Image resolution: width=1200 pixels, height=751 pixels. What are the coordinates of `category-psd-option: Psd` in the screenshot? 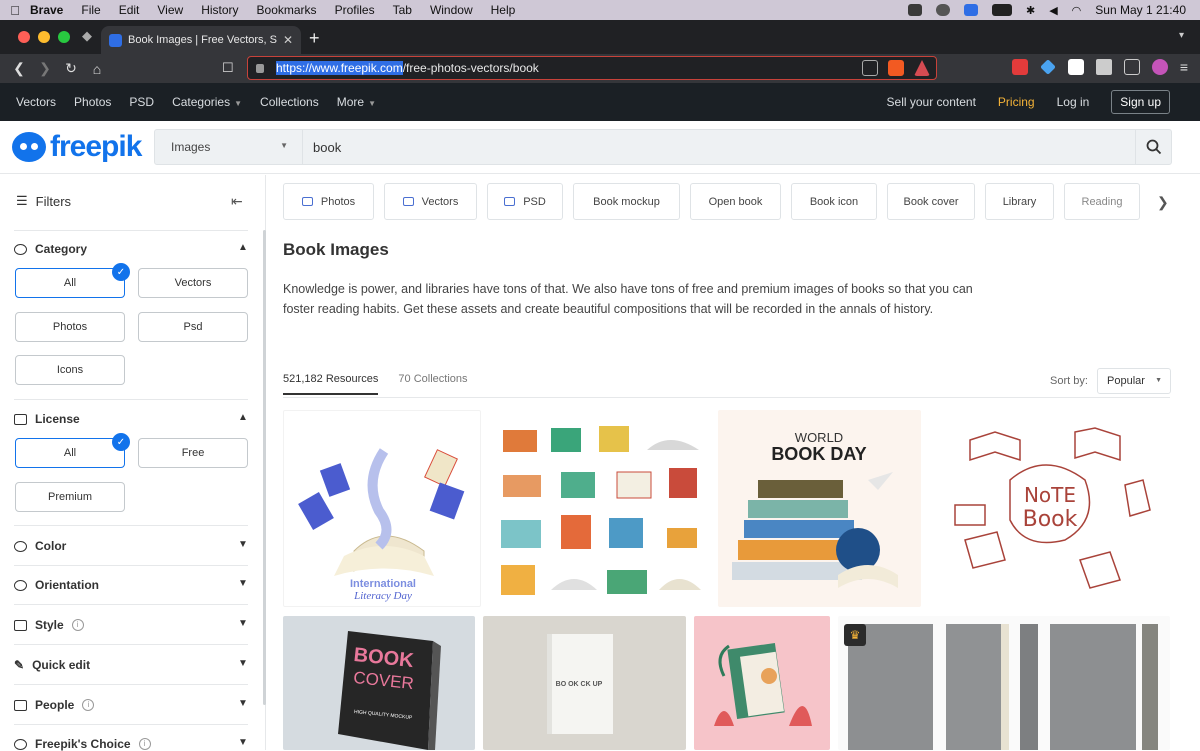 It's located at (193, 327).